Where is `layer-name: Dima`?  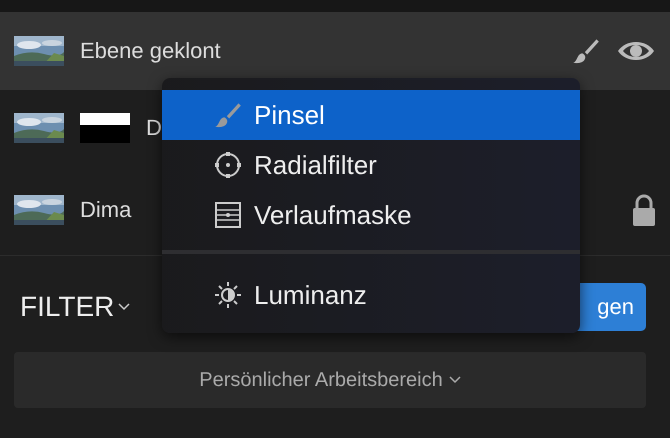
layer-name: Dima is located at coordinates (106, 210).